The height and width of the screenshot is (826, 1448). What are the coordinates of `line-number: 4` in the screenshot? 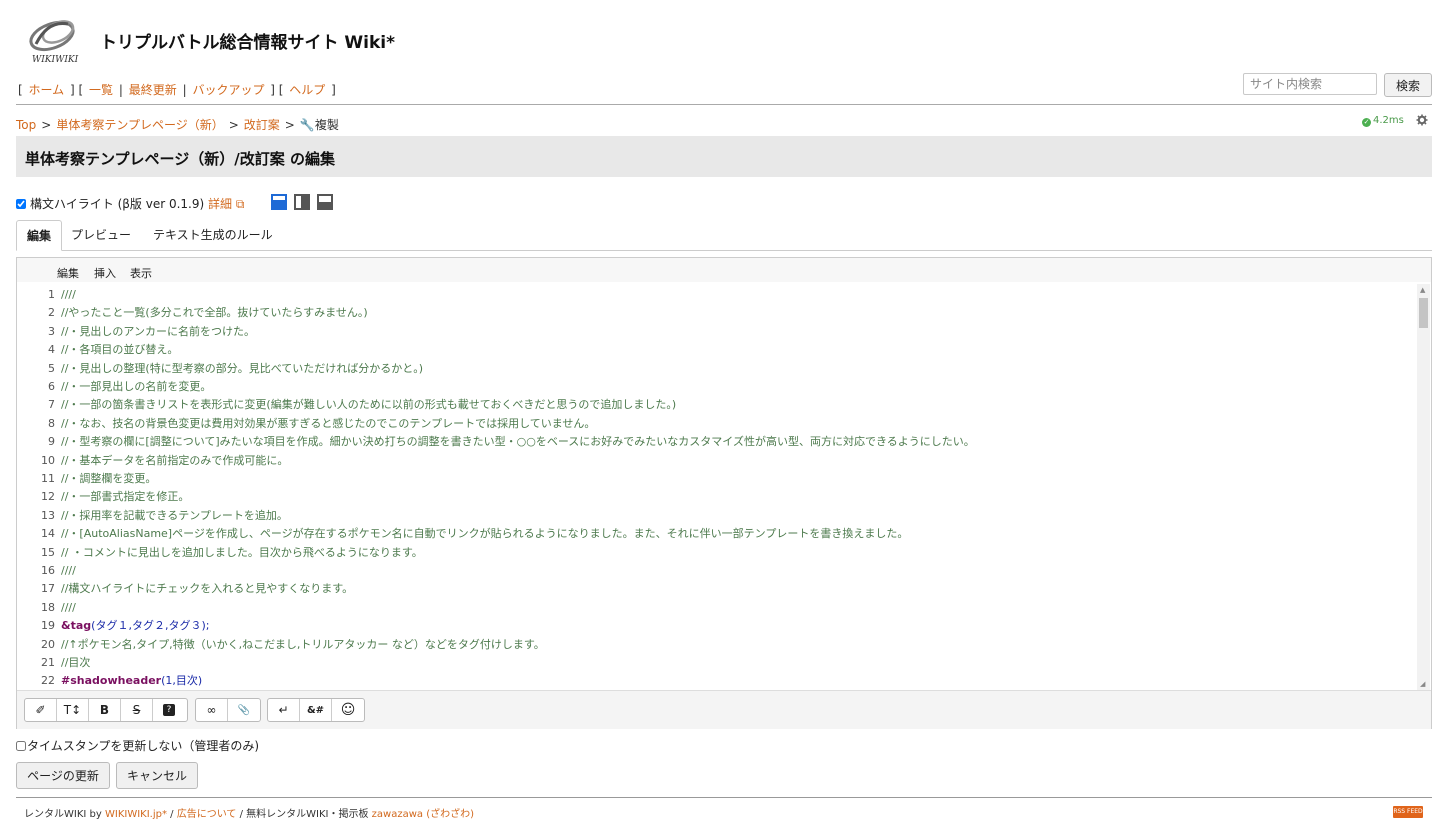 It's located at (51, 350).